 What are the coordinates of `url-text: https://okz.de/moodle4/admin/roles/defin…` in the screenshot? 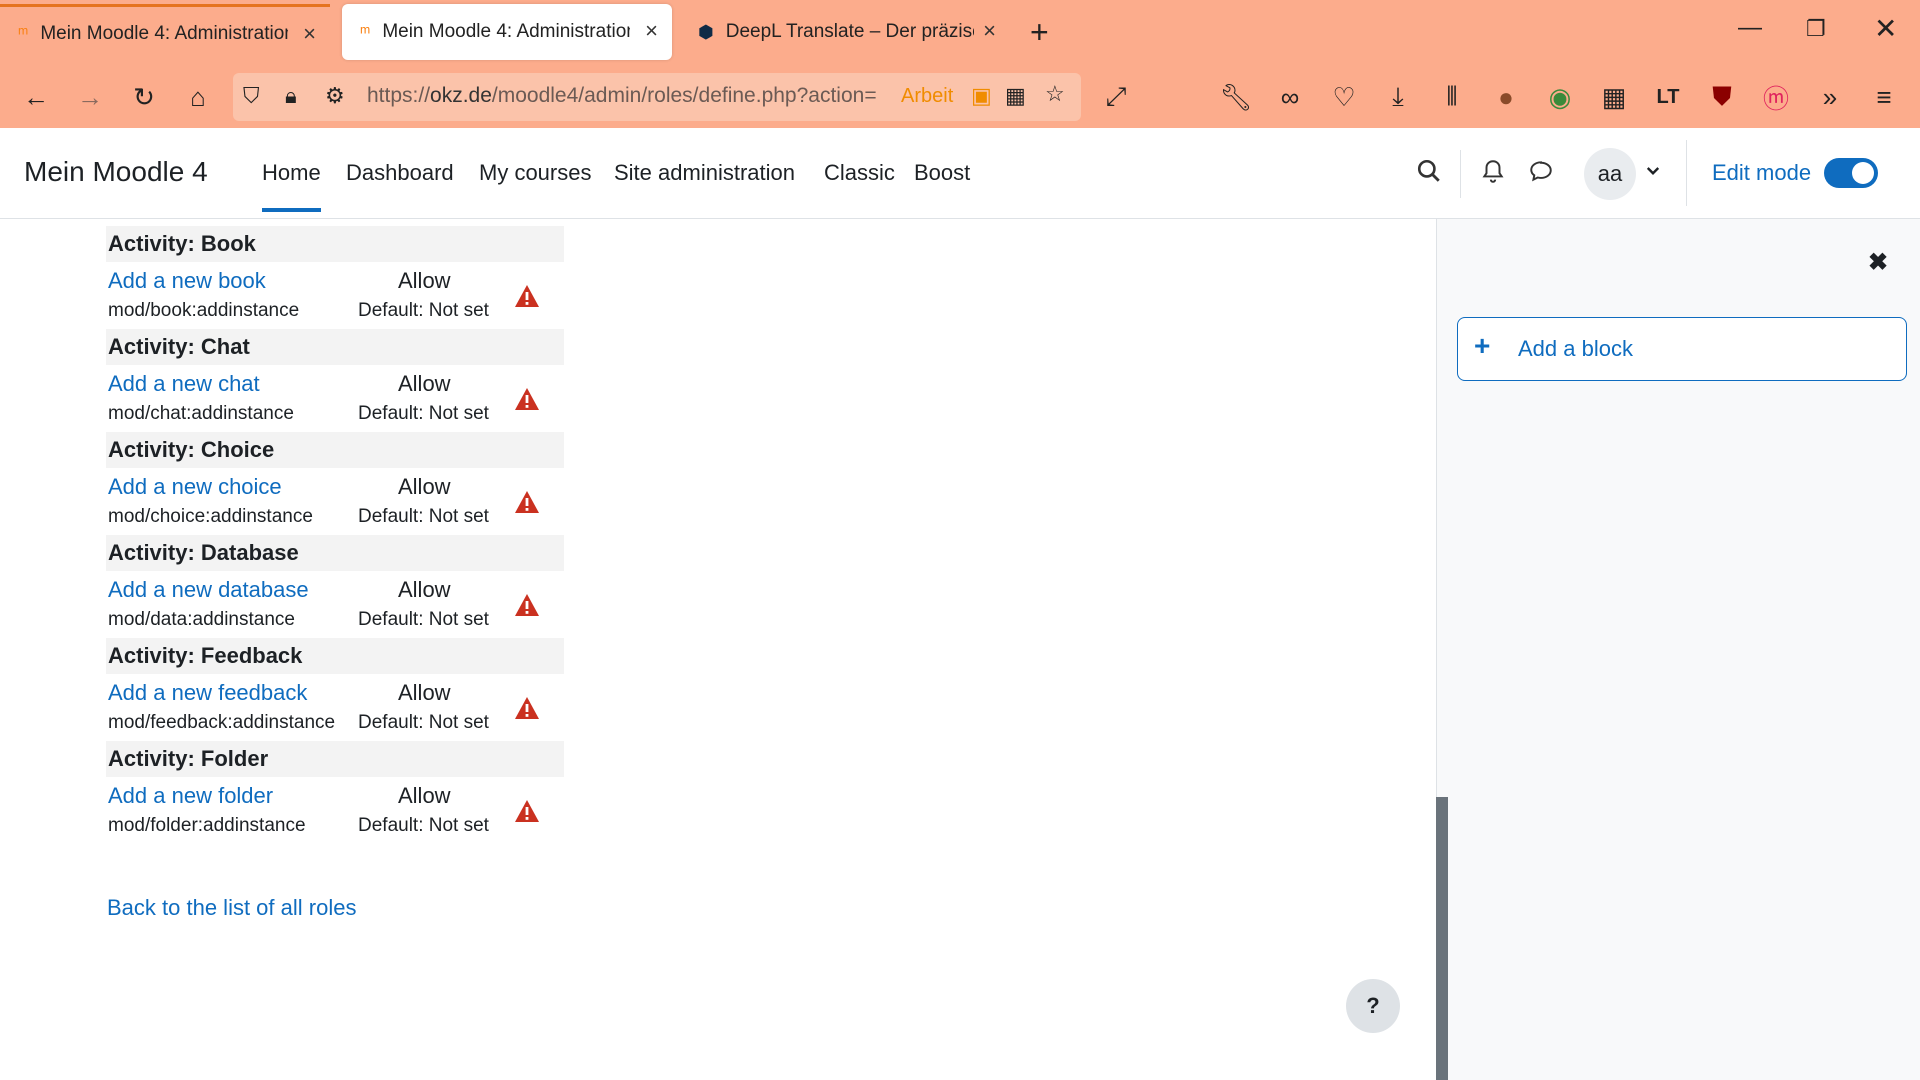 It's located at (627, 96).